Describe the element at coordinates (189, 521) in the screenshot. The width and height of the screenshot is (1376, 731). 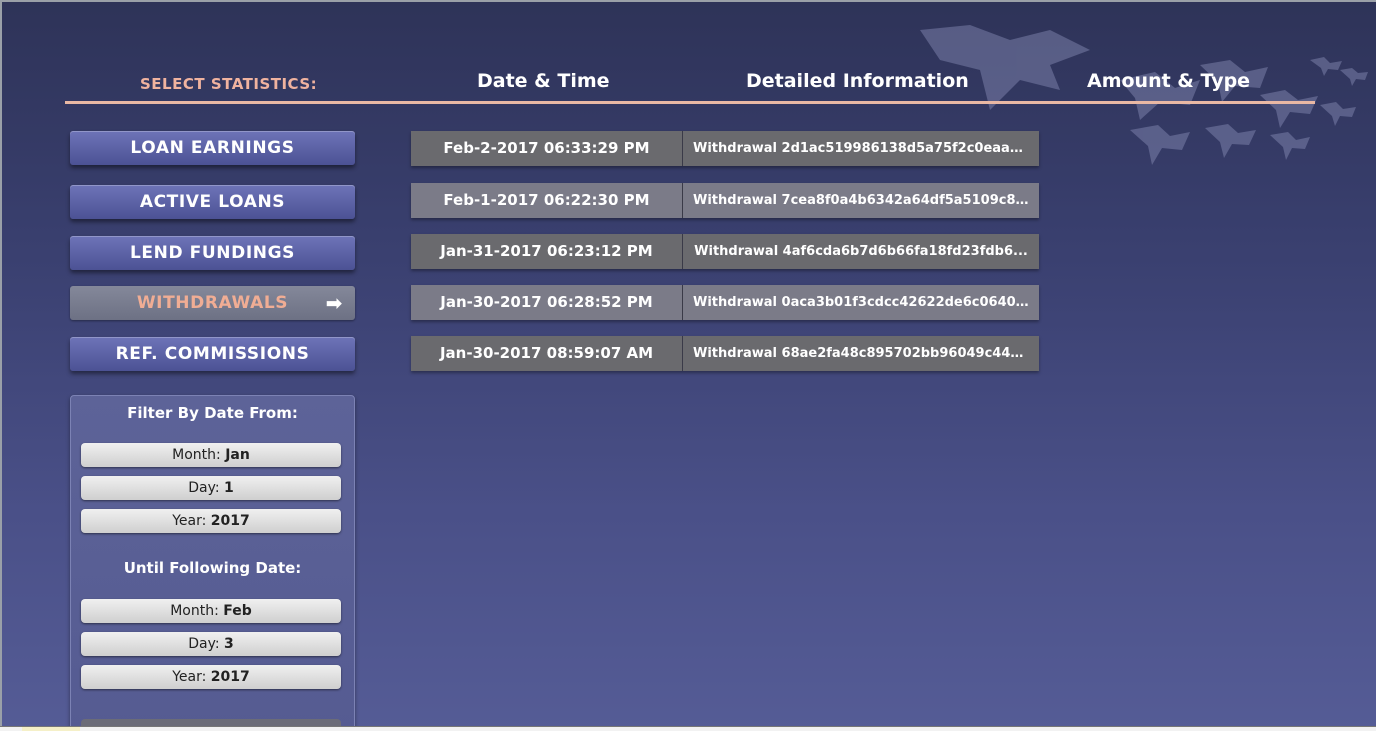
I see `filter-from-year-label: Year:` at that location.